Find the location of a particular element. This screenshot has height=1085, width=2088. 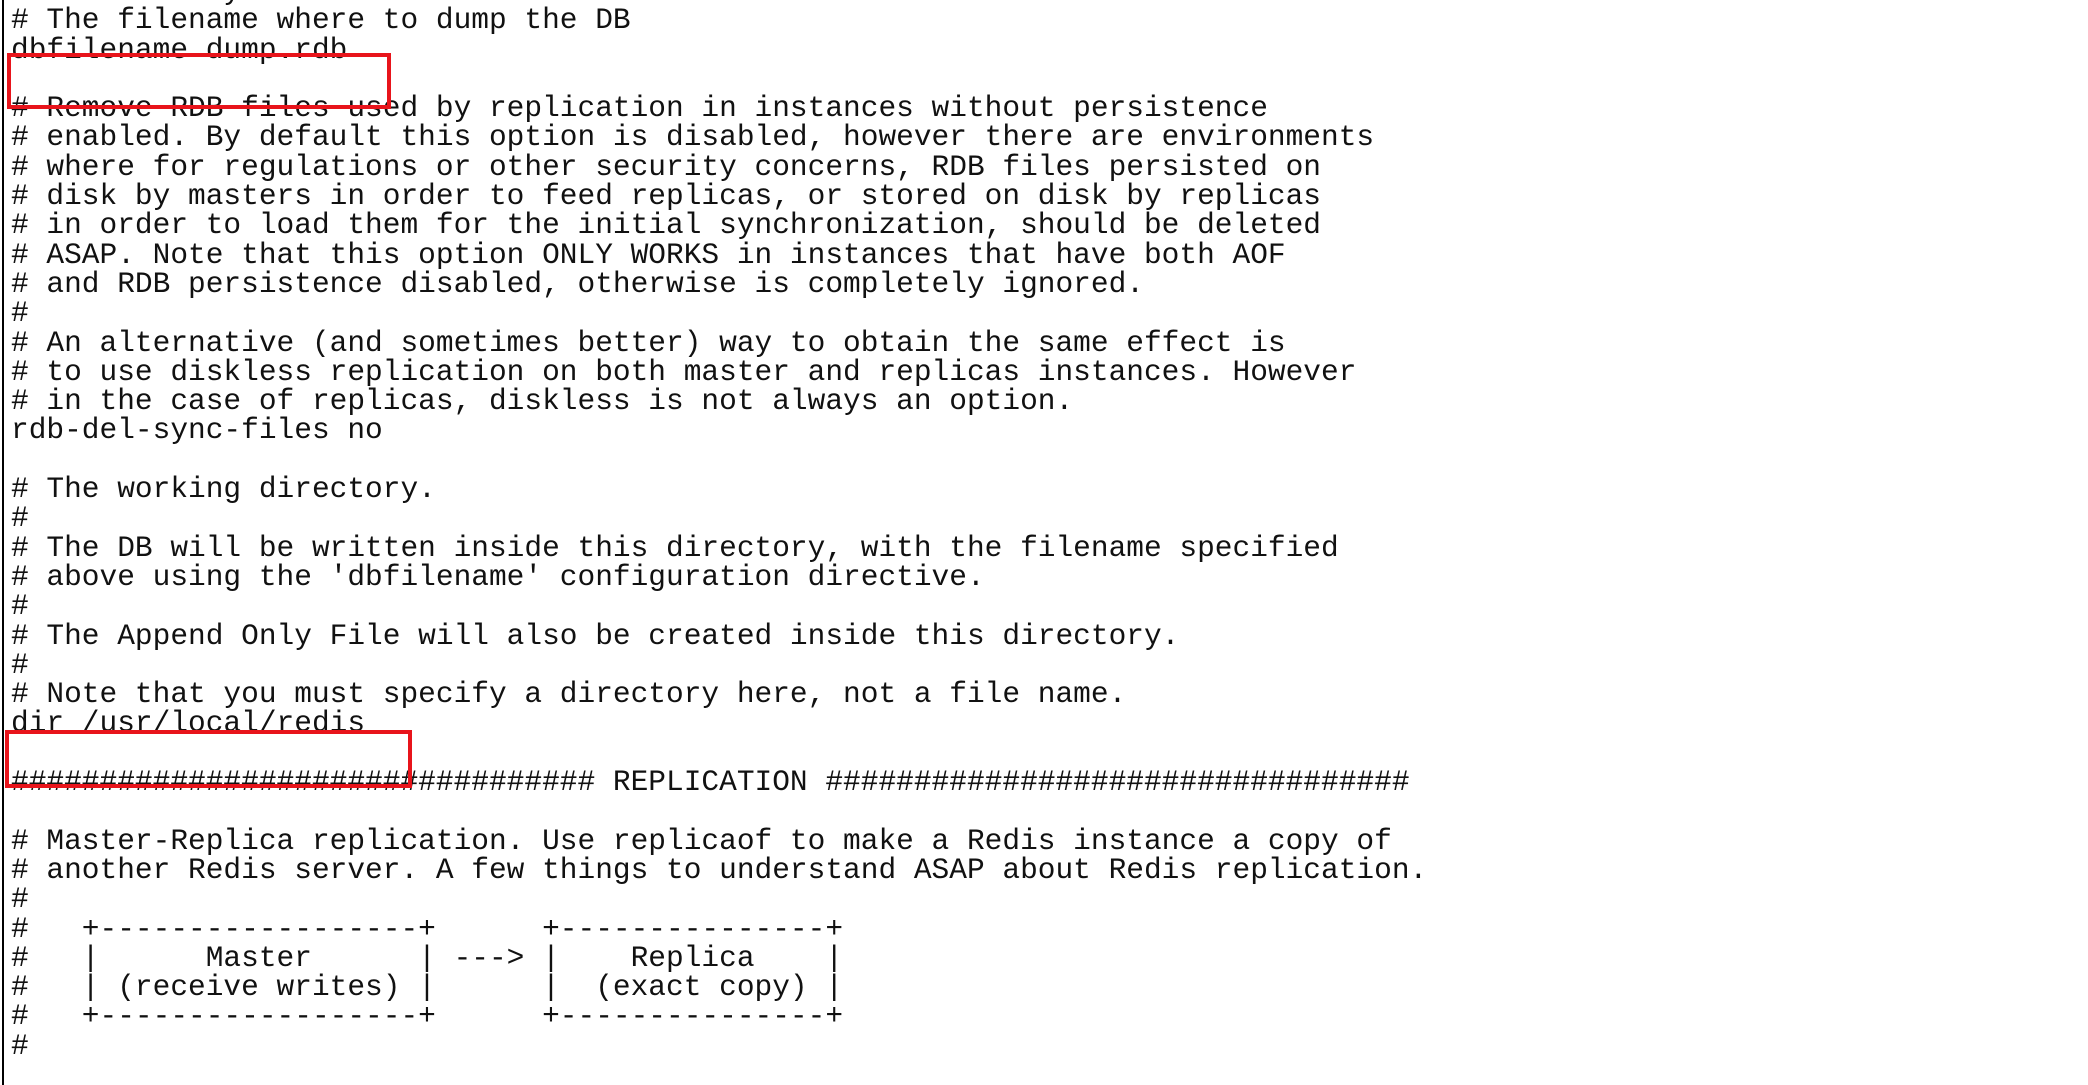

code-line: rdb-del-sync-files no is located at coordinates (197, 430).